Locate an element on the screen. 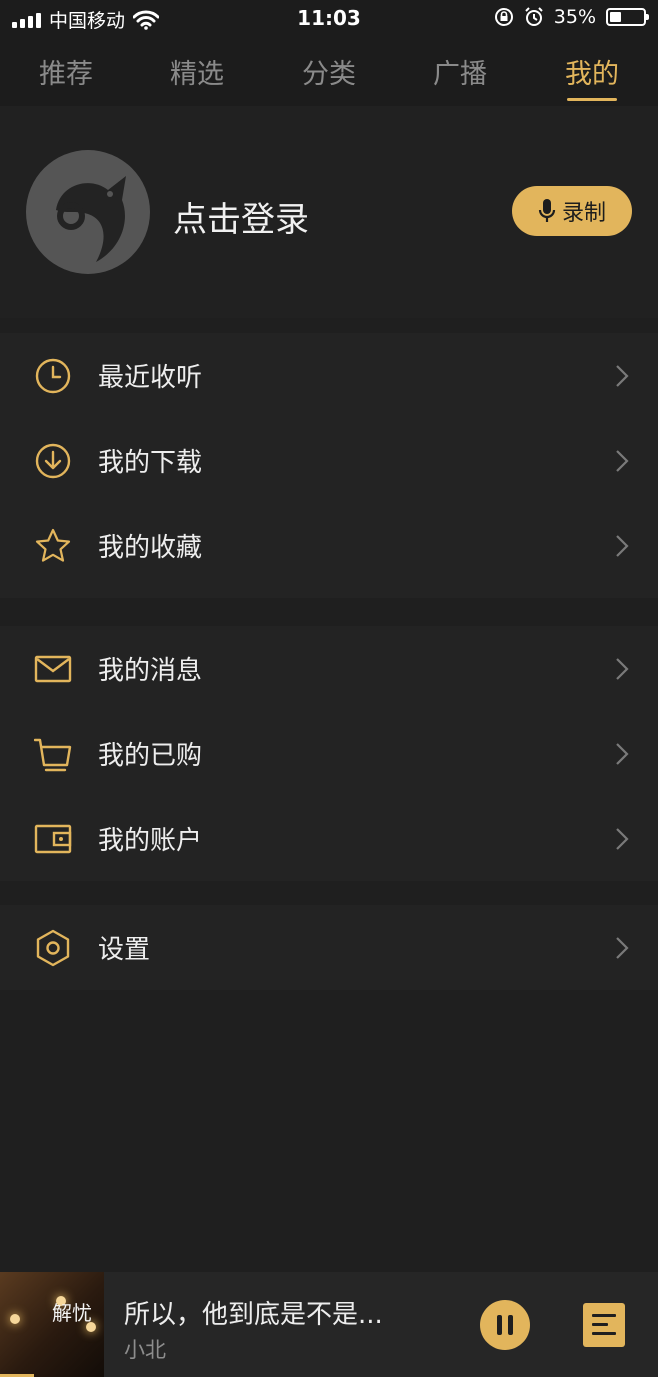  clock-icon is located at coordinates (53, 376).